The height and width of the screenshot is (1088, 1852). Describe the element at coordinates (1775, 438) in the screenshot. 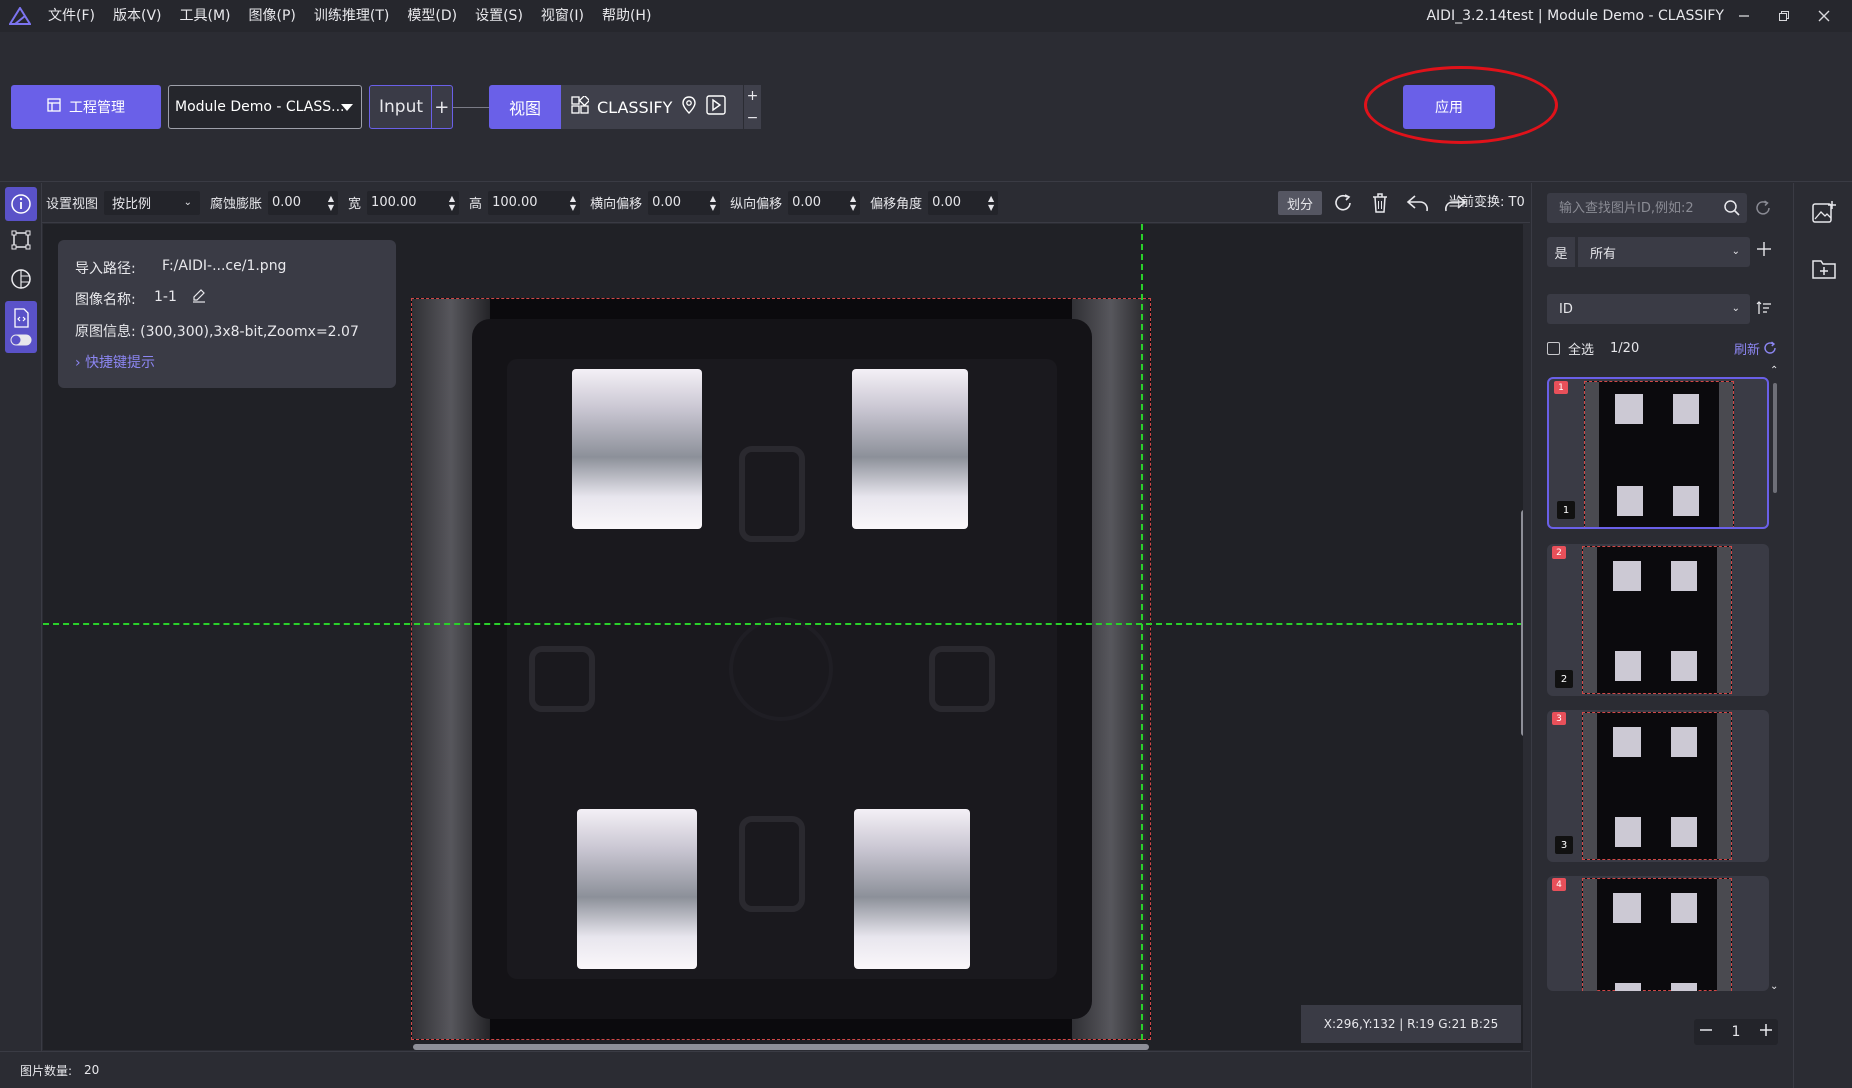

I see `gallery-scrollbar` at that location.